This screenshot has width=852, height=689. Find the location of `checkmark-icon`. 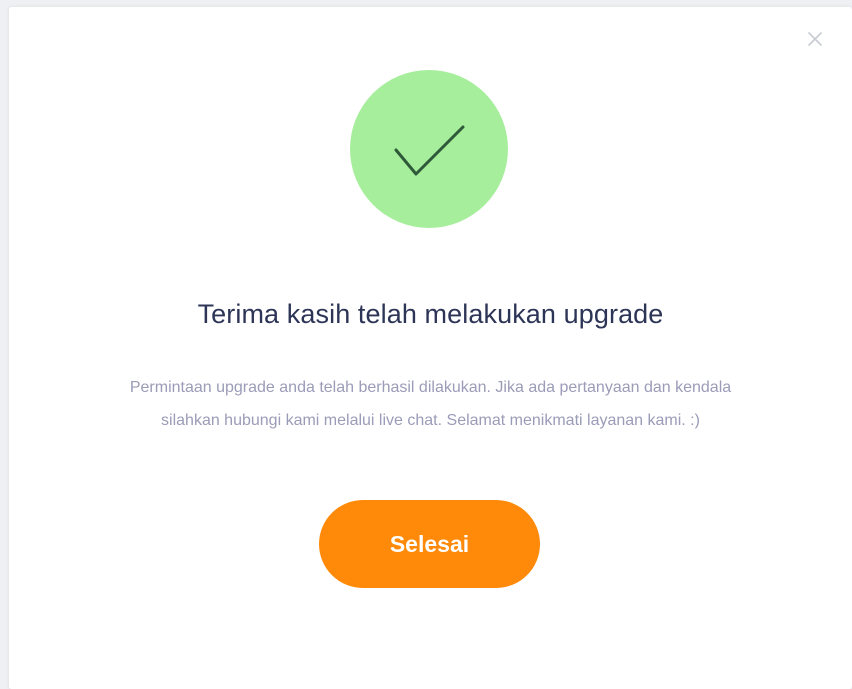

checkmark-icon is located at coordinates (429, 150).